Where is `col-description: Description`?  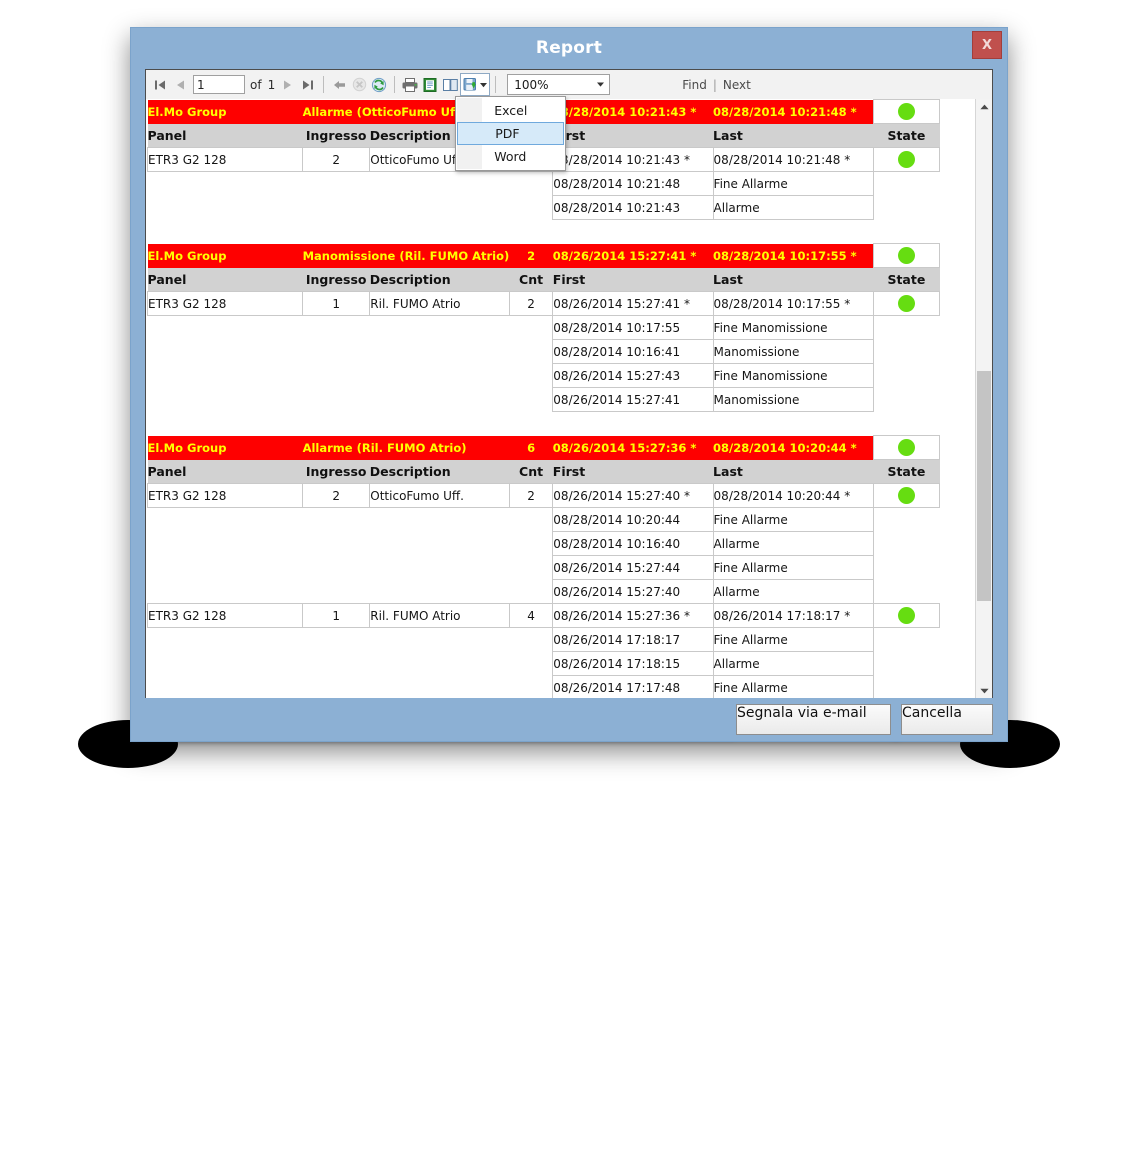 col-description: Description is located at coordinates (439, 471).